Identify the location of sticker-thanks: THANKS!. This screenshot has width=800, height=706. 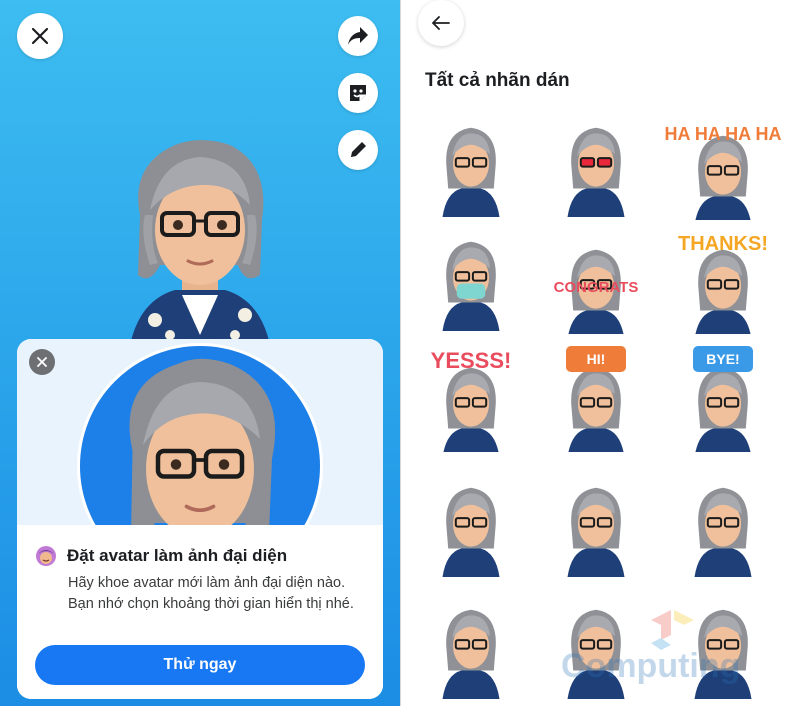
(723, 280).